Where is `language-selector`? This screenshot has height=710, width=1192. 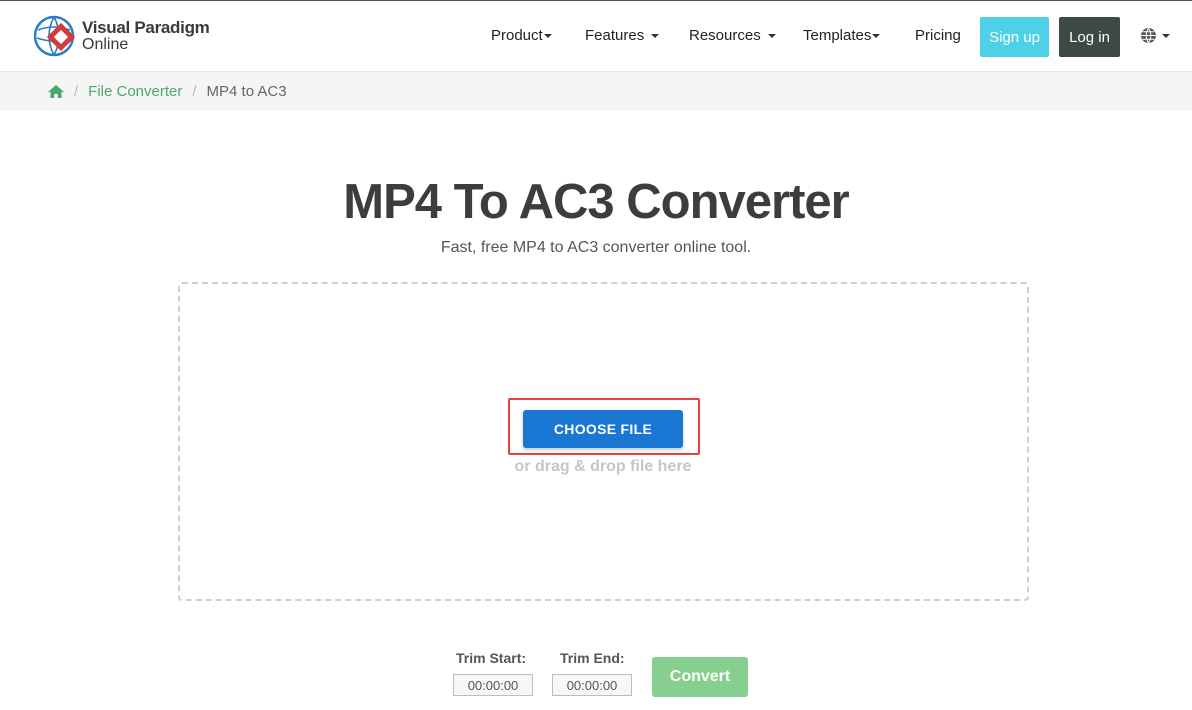
language-selector is located at coordinates (1155, 35).